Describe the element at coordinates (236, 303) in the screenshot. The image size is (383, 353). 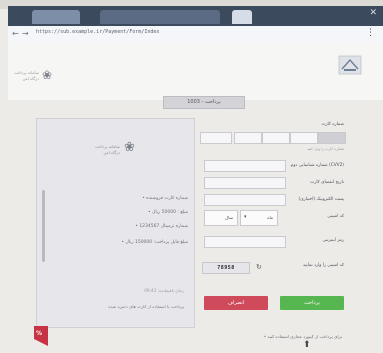
I see `cancel-button: انصراف` at that location.